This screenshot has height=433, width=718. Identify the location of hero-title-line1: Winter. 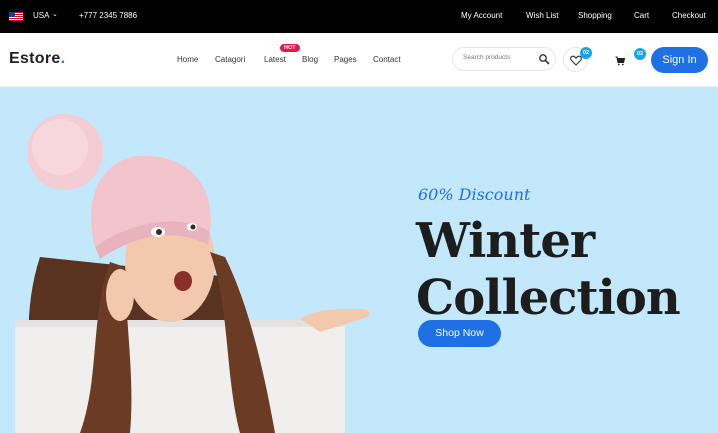
(505, 241).